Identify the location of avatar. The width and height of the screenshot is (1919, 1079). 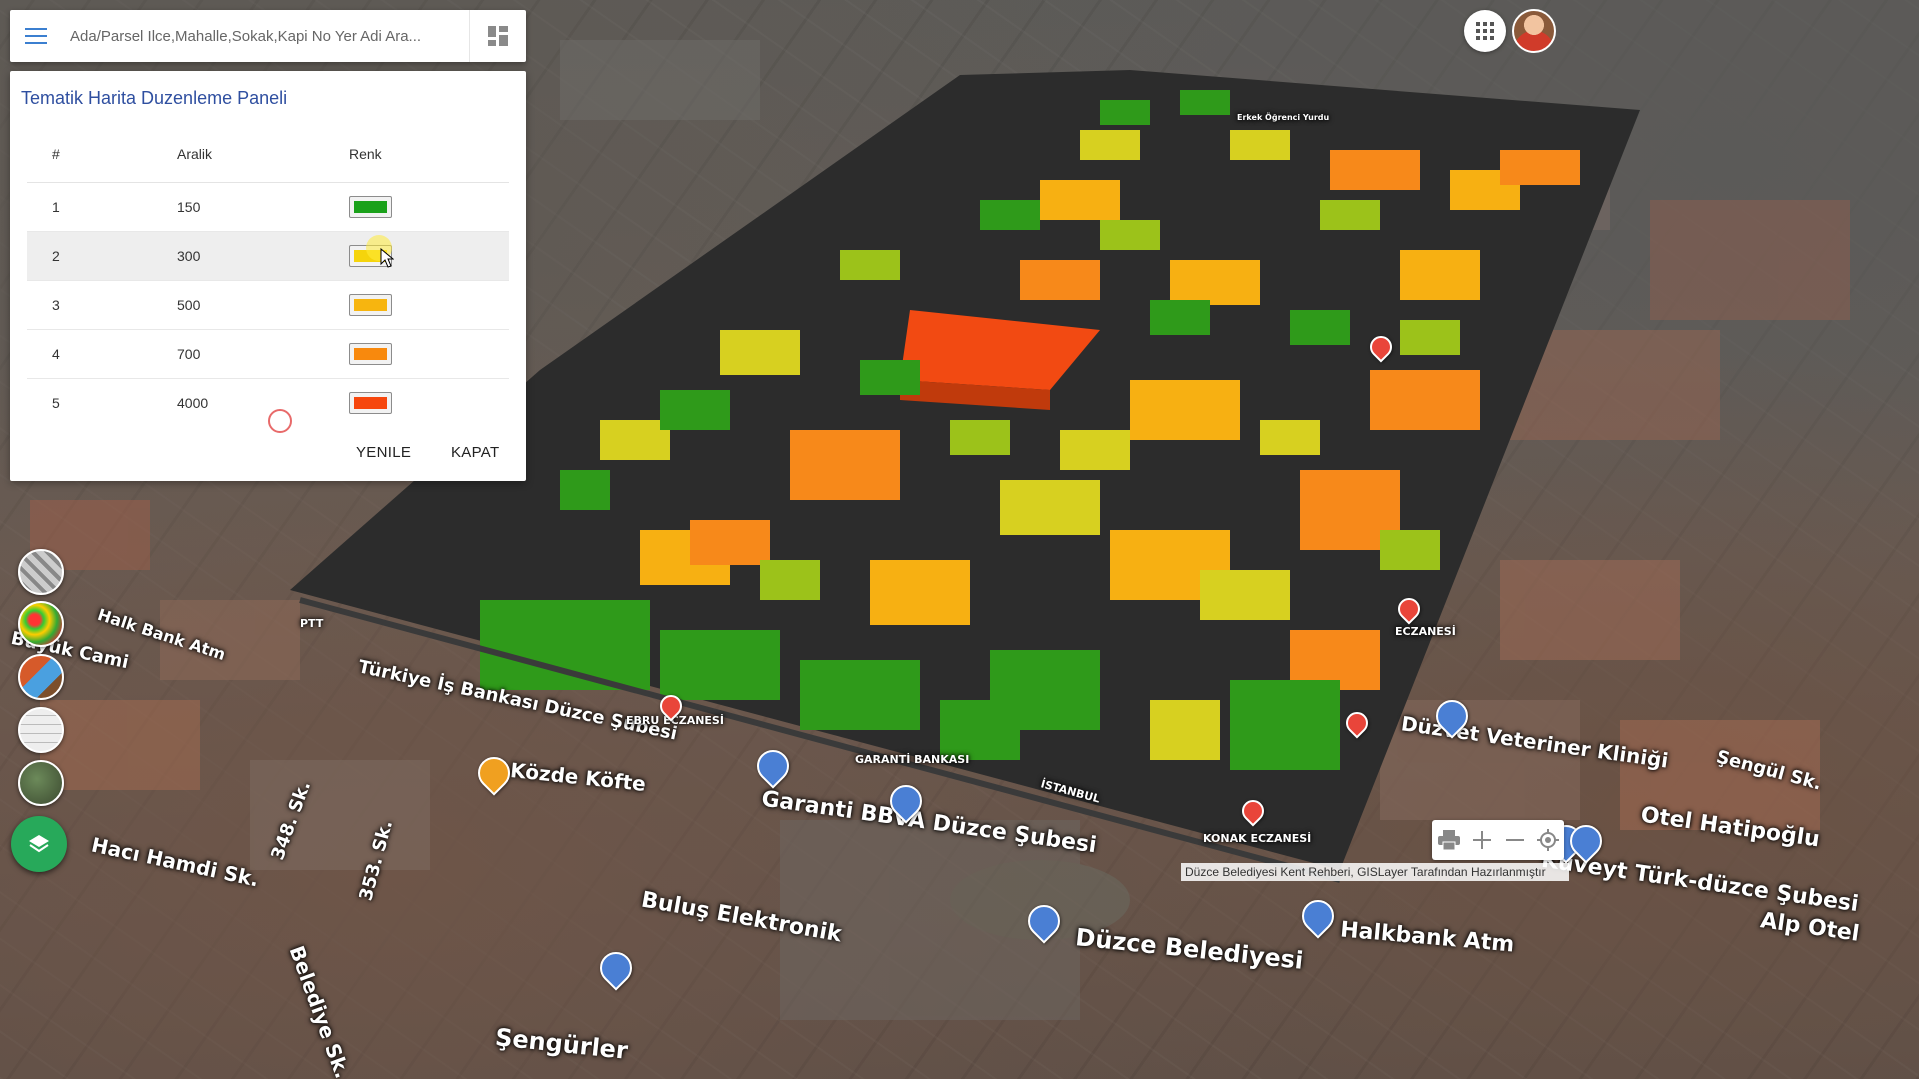
(1534, 31).